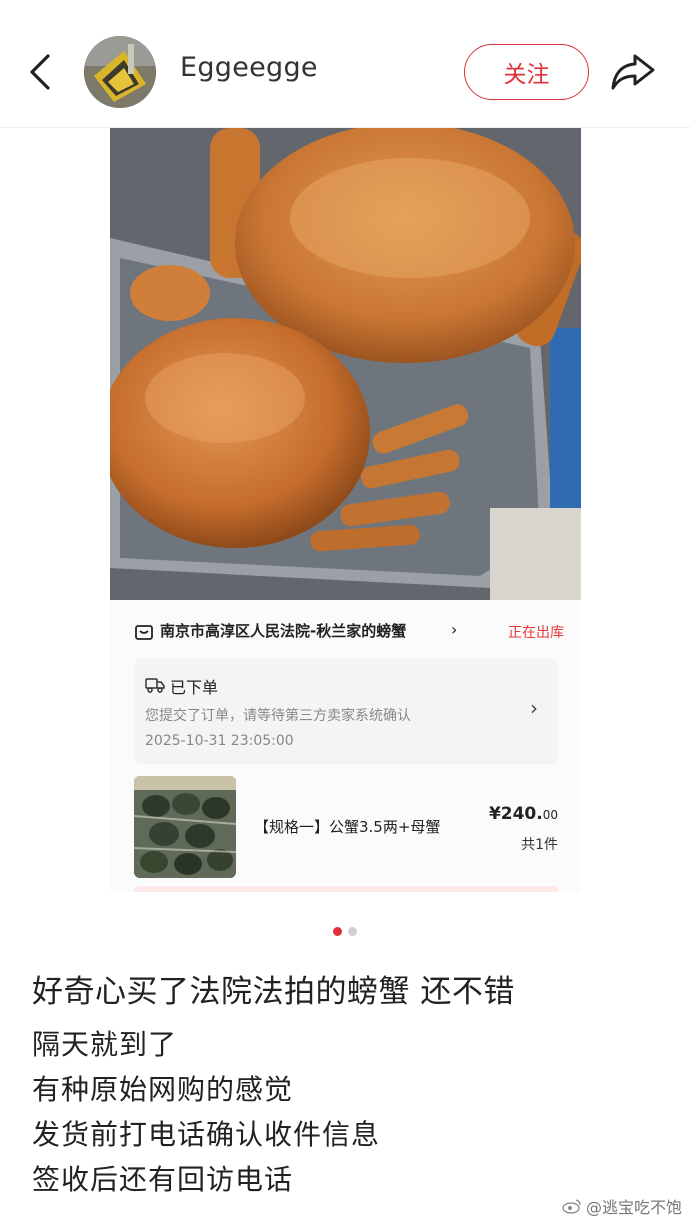 The width and height of the screenshot is (690, 1223). I want to click on watermark-text: @逃宝吃不饱, so click(633, 1207).